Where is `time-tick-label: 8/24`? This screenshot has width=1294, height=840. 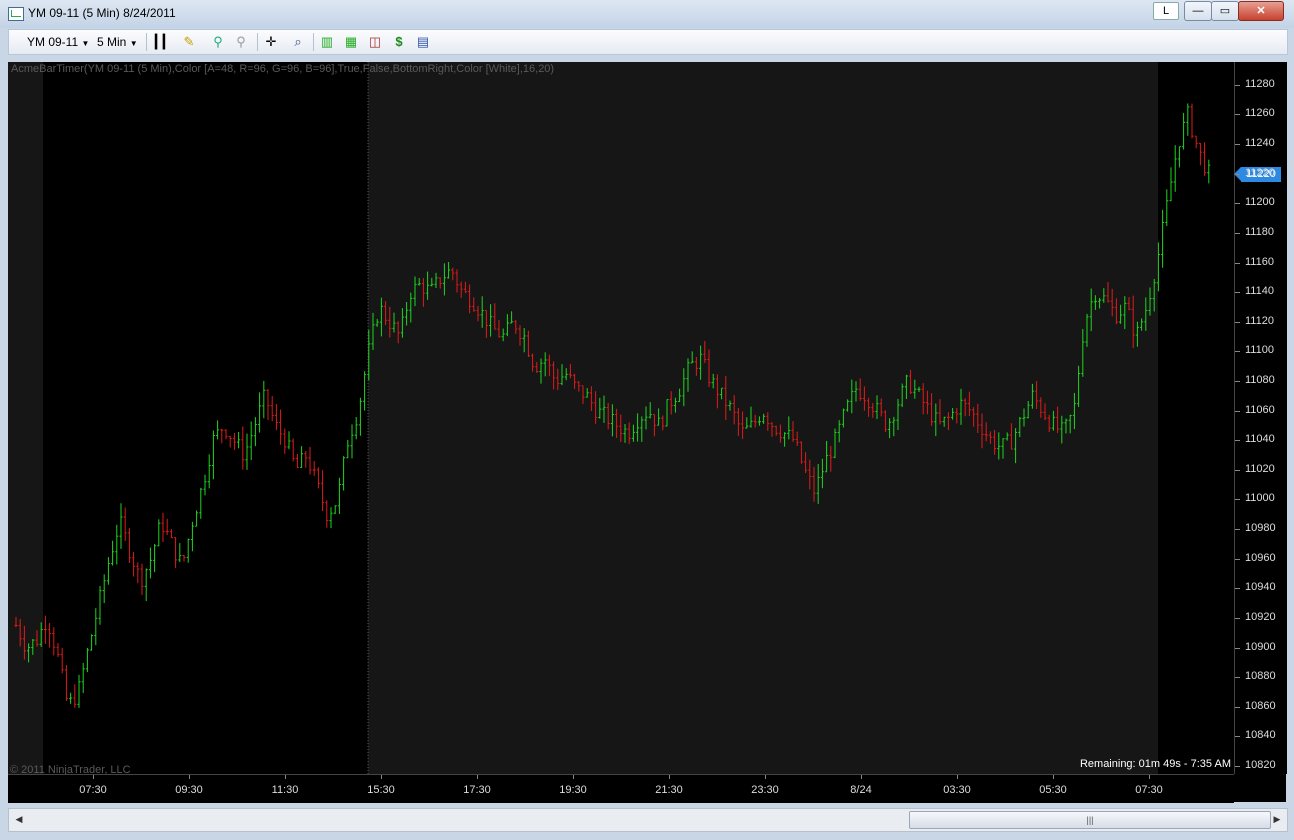
time-tick-label: 8/24 is located at coordinates (861, 790).